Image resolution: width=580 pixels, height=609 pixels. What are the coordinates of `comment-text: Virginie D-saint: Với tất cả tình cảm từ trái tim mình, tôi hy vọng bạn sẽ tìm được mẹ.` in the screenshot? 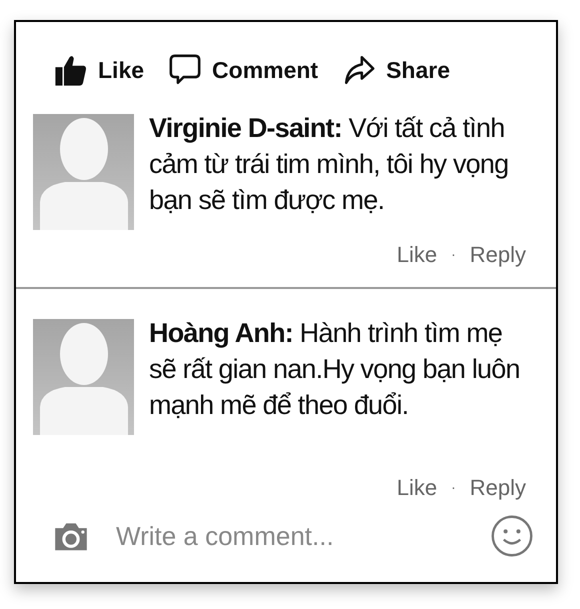 It's located at (329, 164).